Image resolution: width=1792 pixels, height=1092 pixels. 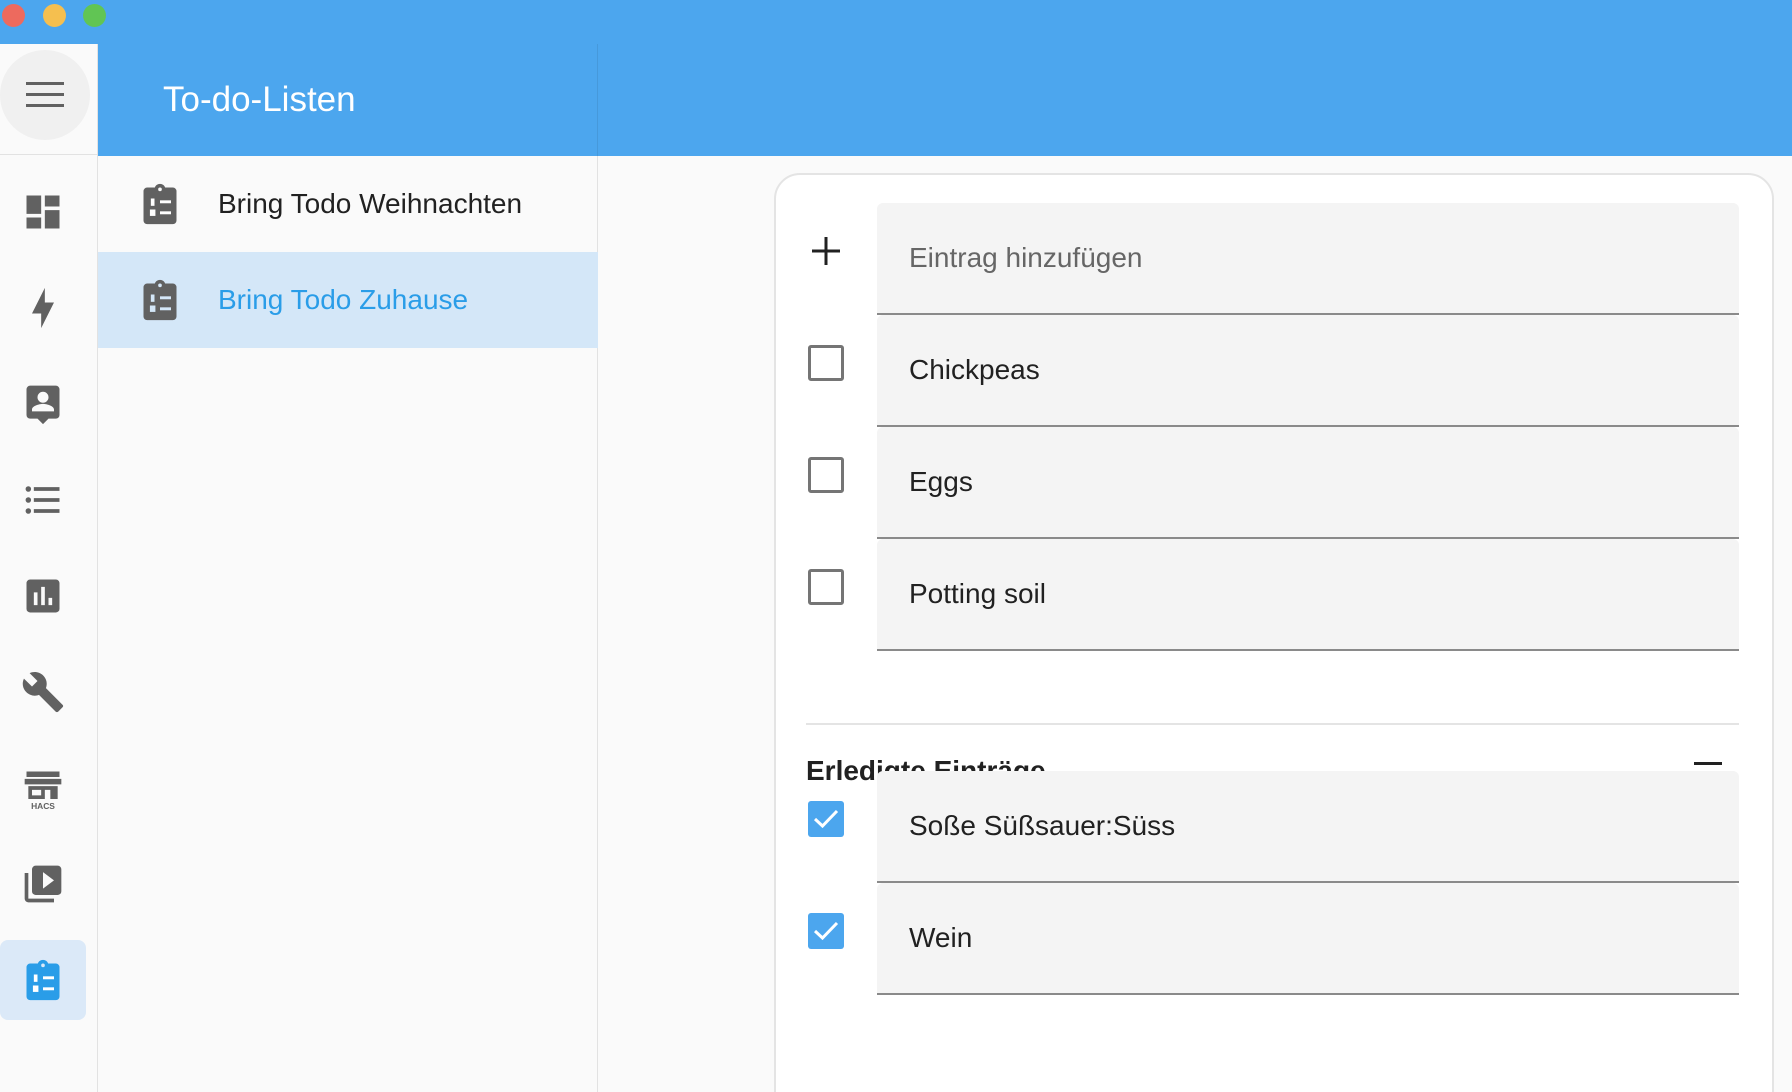 I want to click on close-window-button, so click(x=13, y=15).